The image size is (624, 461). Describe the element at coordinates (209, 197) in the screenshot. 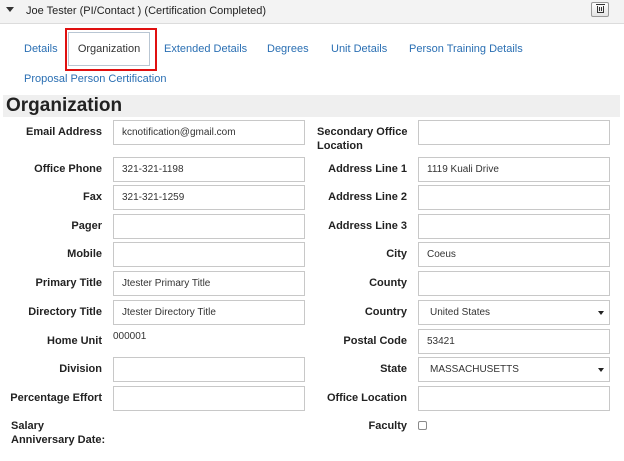

I see `fax-field: 321-321-1259` at that location.